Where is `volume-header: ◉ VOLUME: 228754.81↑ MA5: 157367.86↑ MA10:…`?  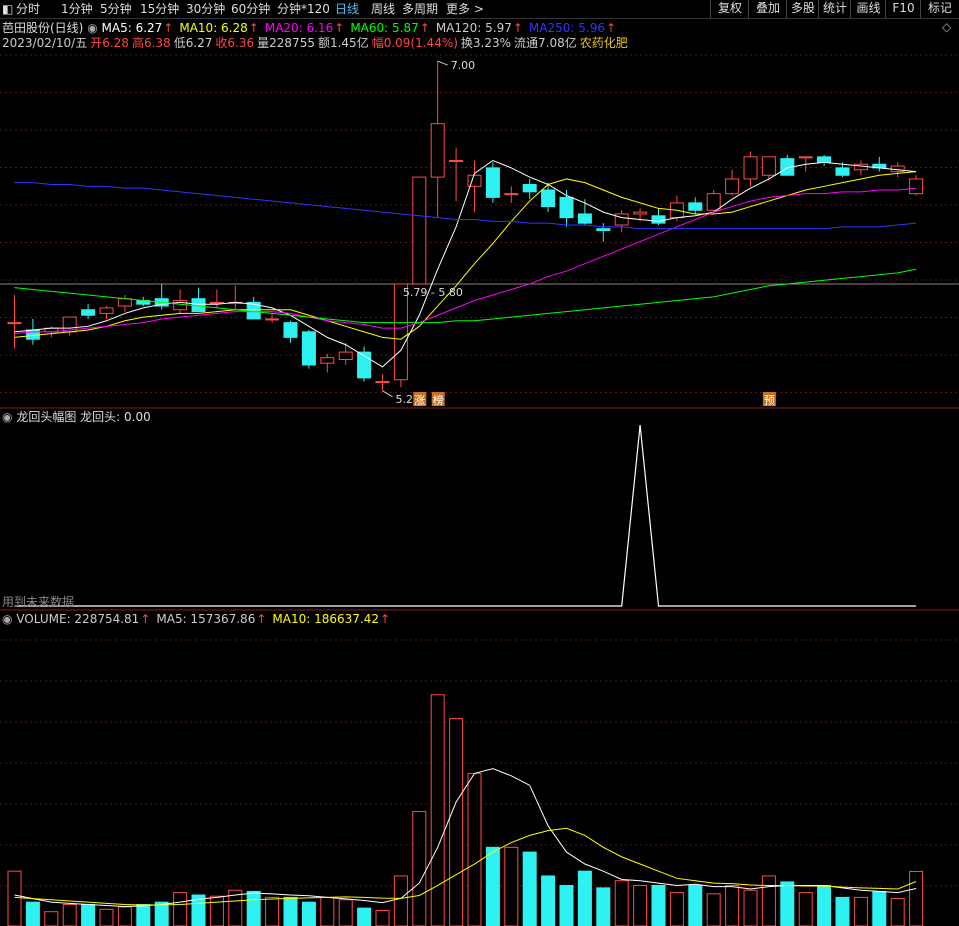
volume-header: ◉ VOLUME: 228754.81↑ MA5: 157367.86↑ MA10:… is located at coordinates (199, 619).